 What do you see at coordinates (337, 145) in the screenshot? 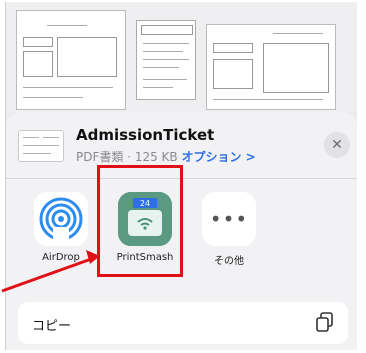
I see `close-button: ✕` at bounding box center [337, 145].